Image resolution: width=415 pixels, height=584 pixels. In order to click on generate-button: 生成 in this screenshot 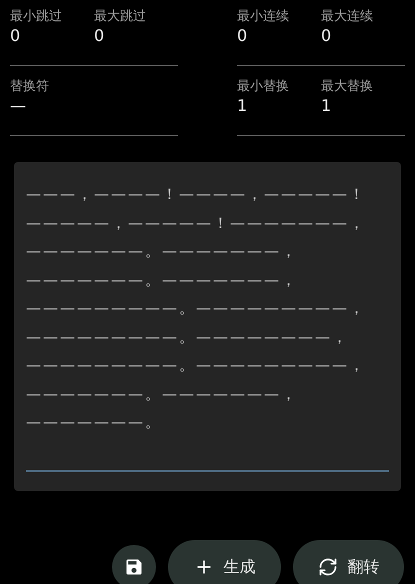, I will do `click(224, 562)`.